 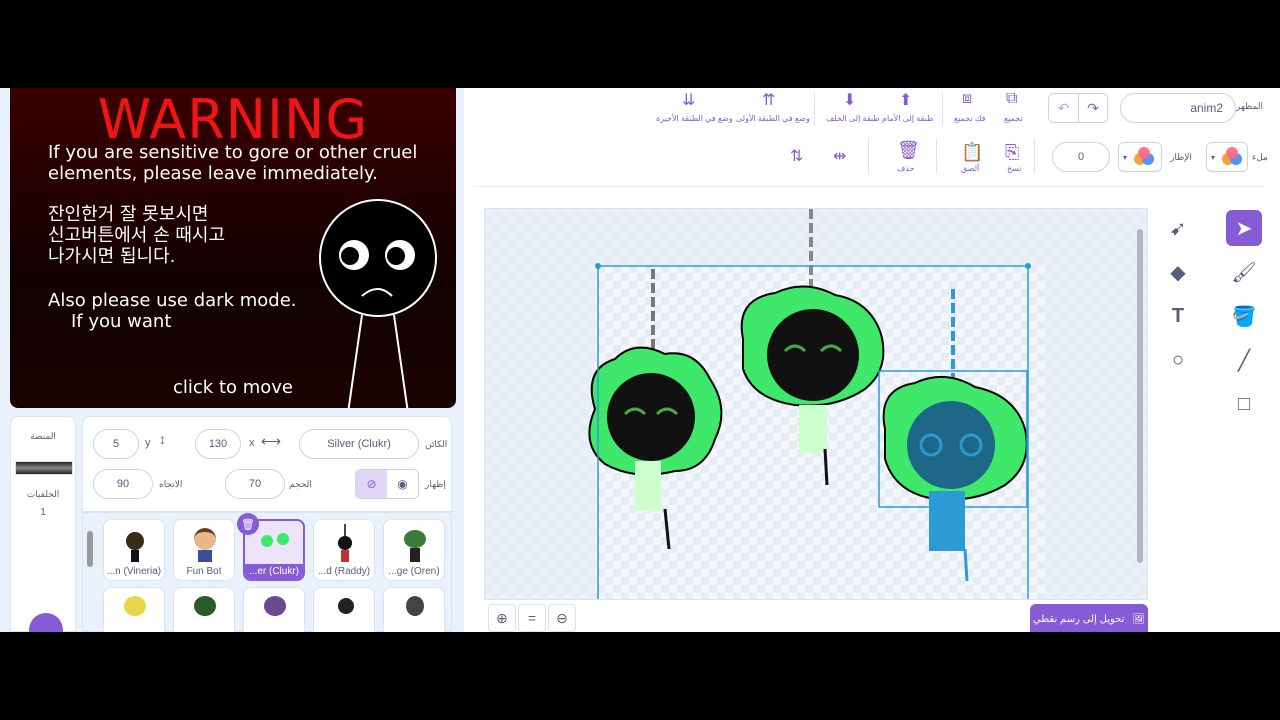 What do you see at coordinates (436, 444) in the screenshot?
I see `sprite-label: الكائن` at bounding box center [436, 444].